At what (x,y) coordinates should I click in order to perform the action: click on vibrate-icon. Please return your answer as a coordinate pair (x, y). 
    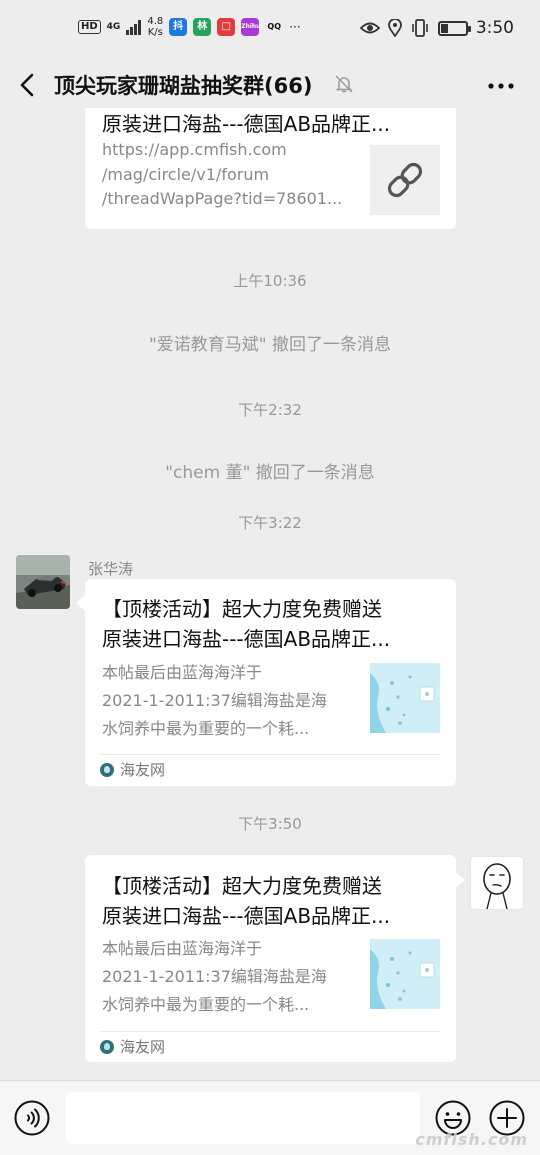
    Looking at the image, I should click on (420, 28).